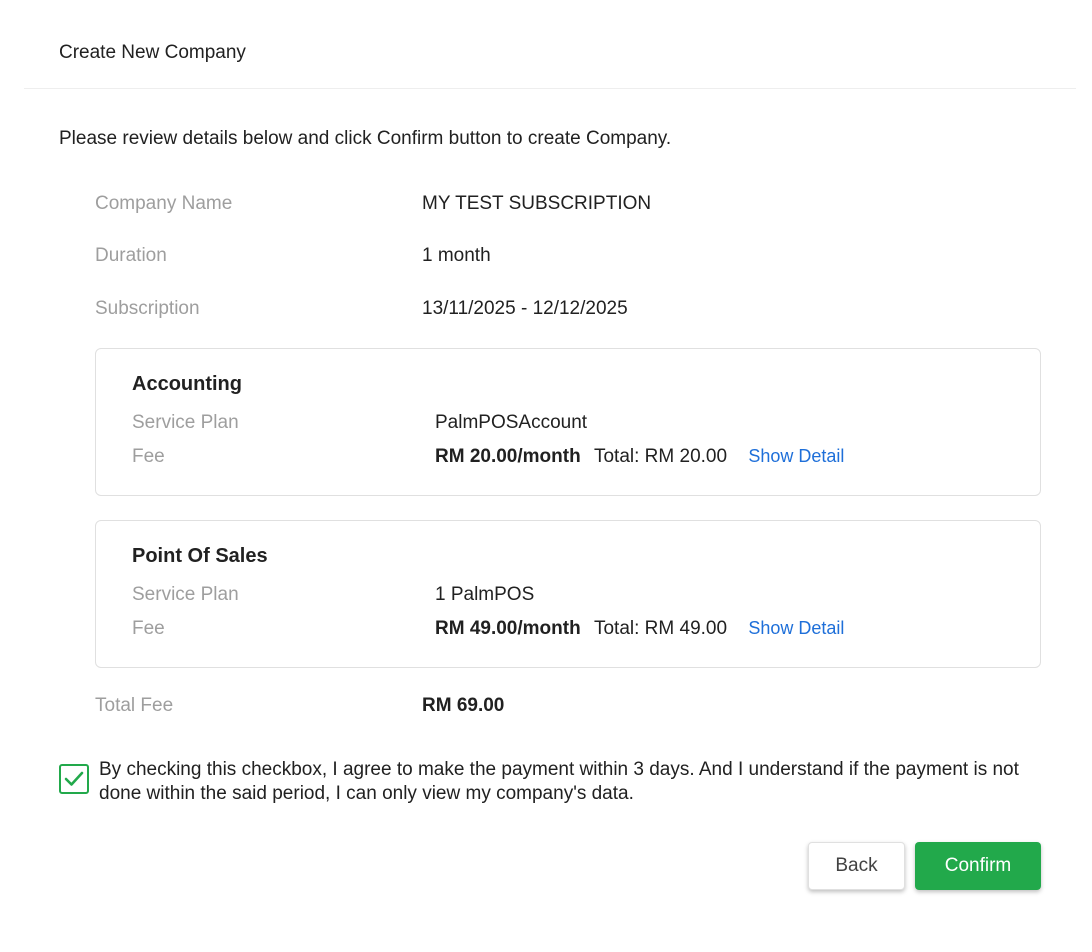  What do you see at coordinates (152, 52) in the screenshot?
I see `page-title: Create New Company` at bounding box center [152, 52].